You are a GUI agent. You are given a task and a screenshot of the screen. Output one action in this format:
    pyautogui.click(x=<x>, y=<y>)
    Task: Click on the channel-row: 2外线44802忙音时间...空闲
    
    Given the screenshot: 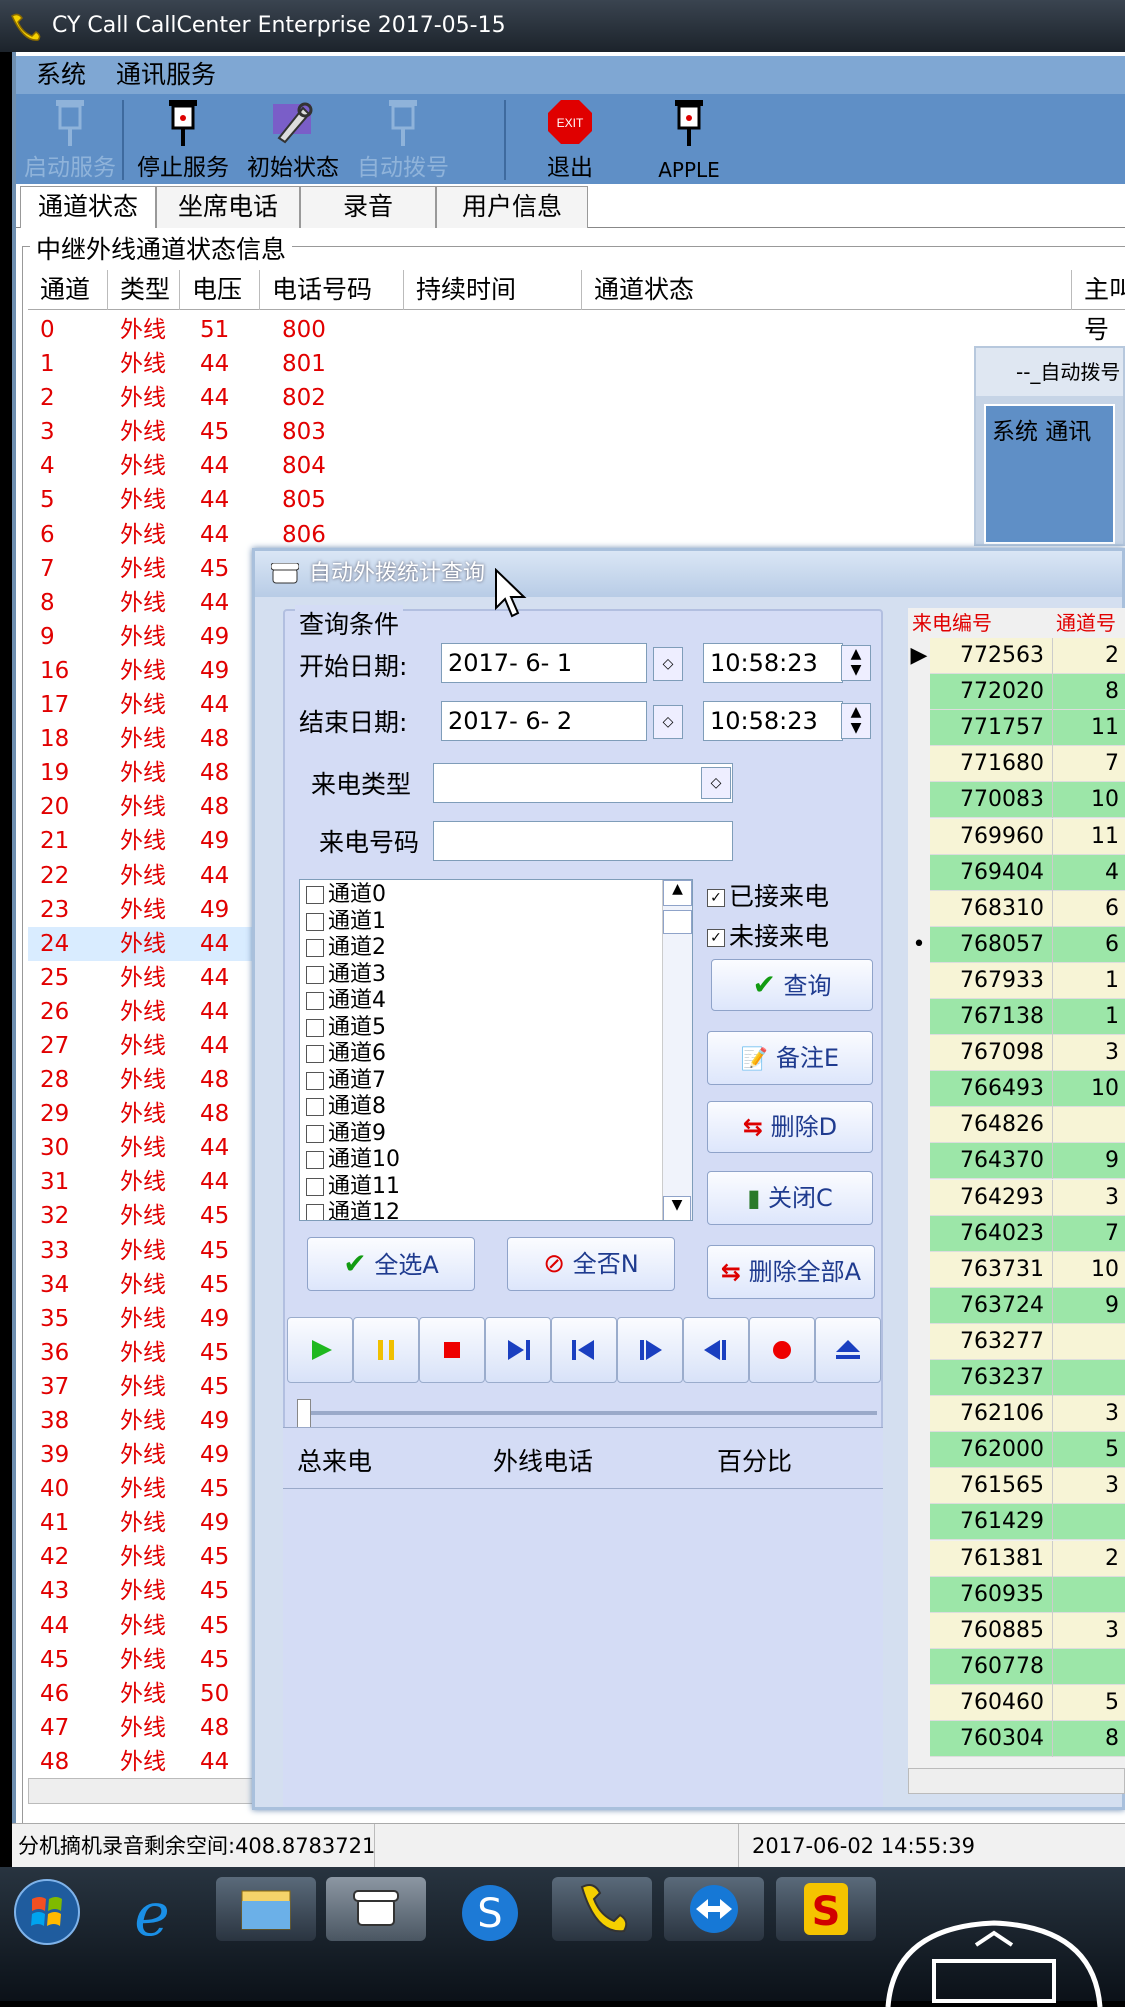 What is the action you would take?
    pyautogui.click(x=178, y=398)
    